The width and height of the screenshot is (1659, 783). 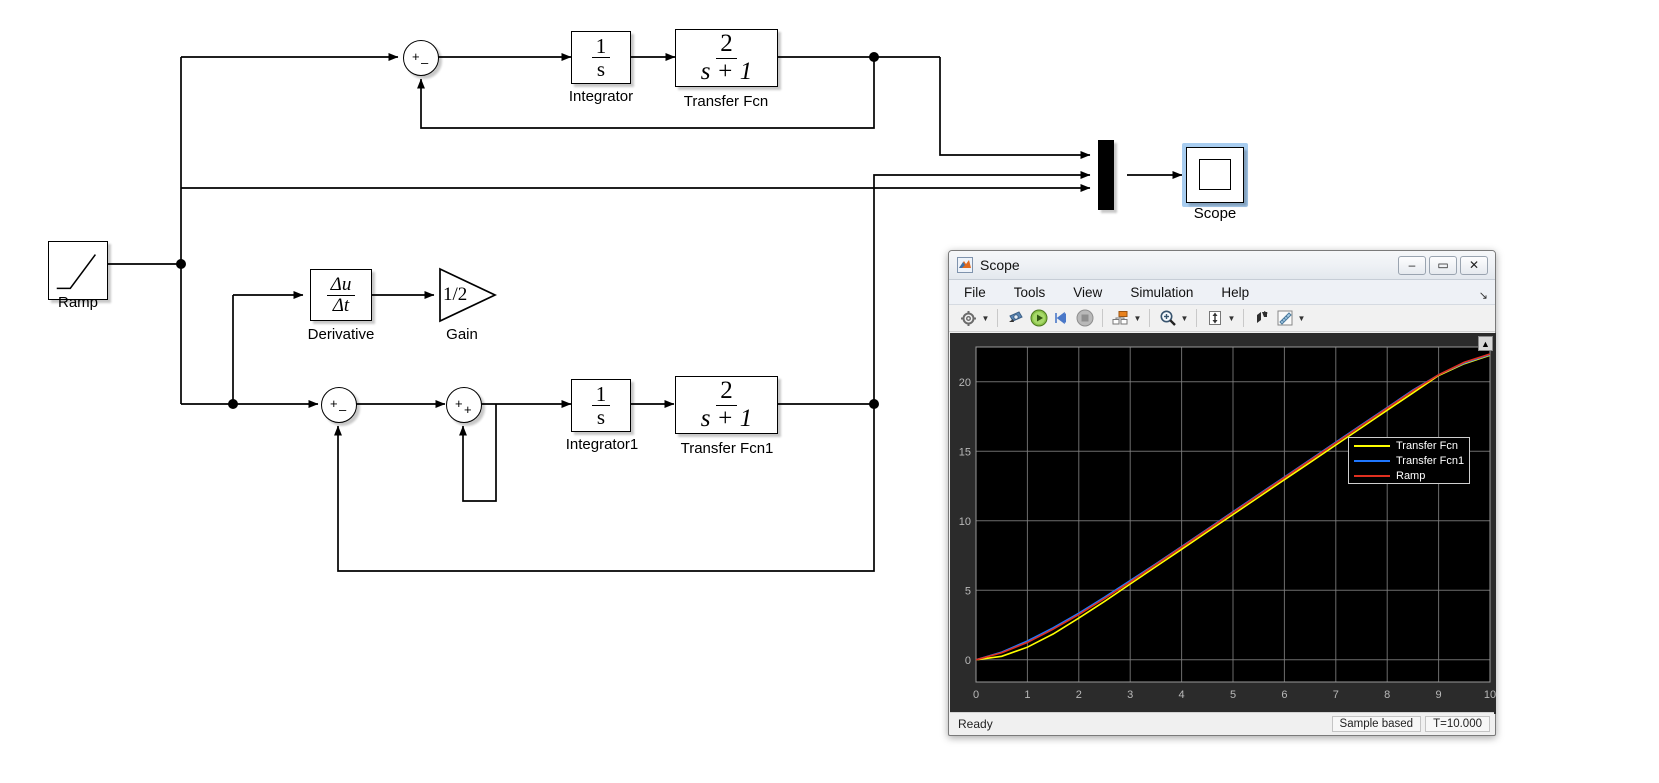 I want to click on configuration-caret-icon: ▼, so click(x=985, y=318).